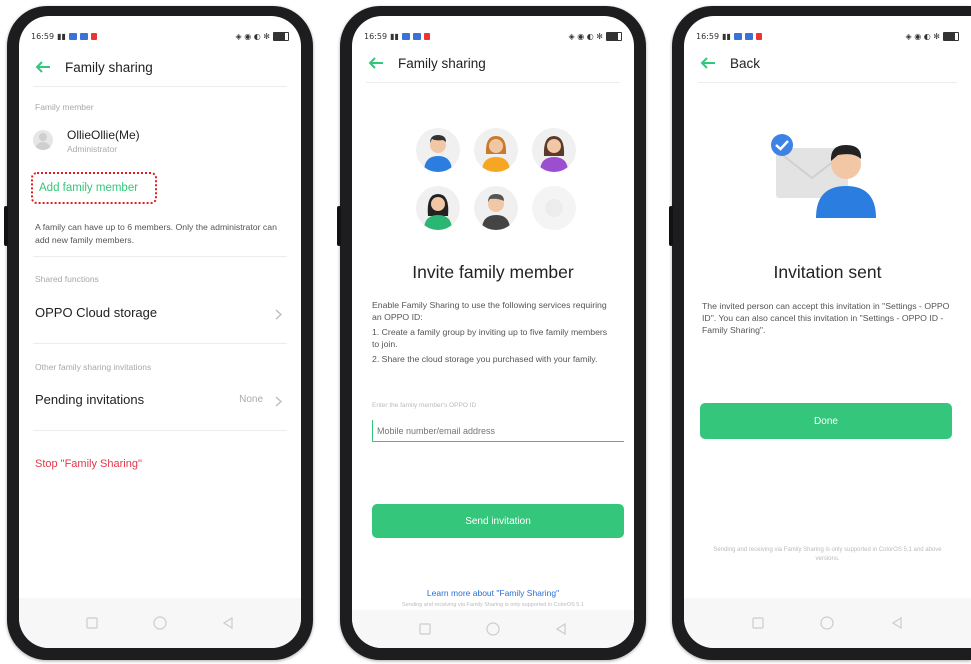 The width and height of the screenshot is (971, 664). I want to click on section-label-shared-functions: Shared functions, so click(67, 279).